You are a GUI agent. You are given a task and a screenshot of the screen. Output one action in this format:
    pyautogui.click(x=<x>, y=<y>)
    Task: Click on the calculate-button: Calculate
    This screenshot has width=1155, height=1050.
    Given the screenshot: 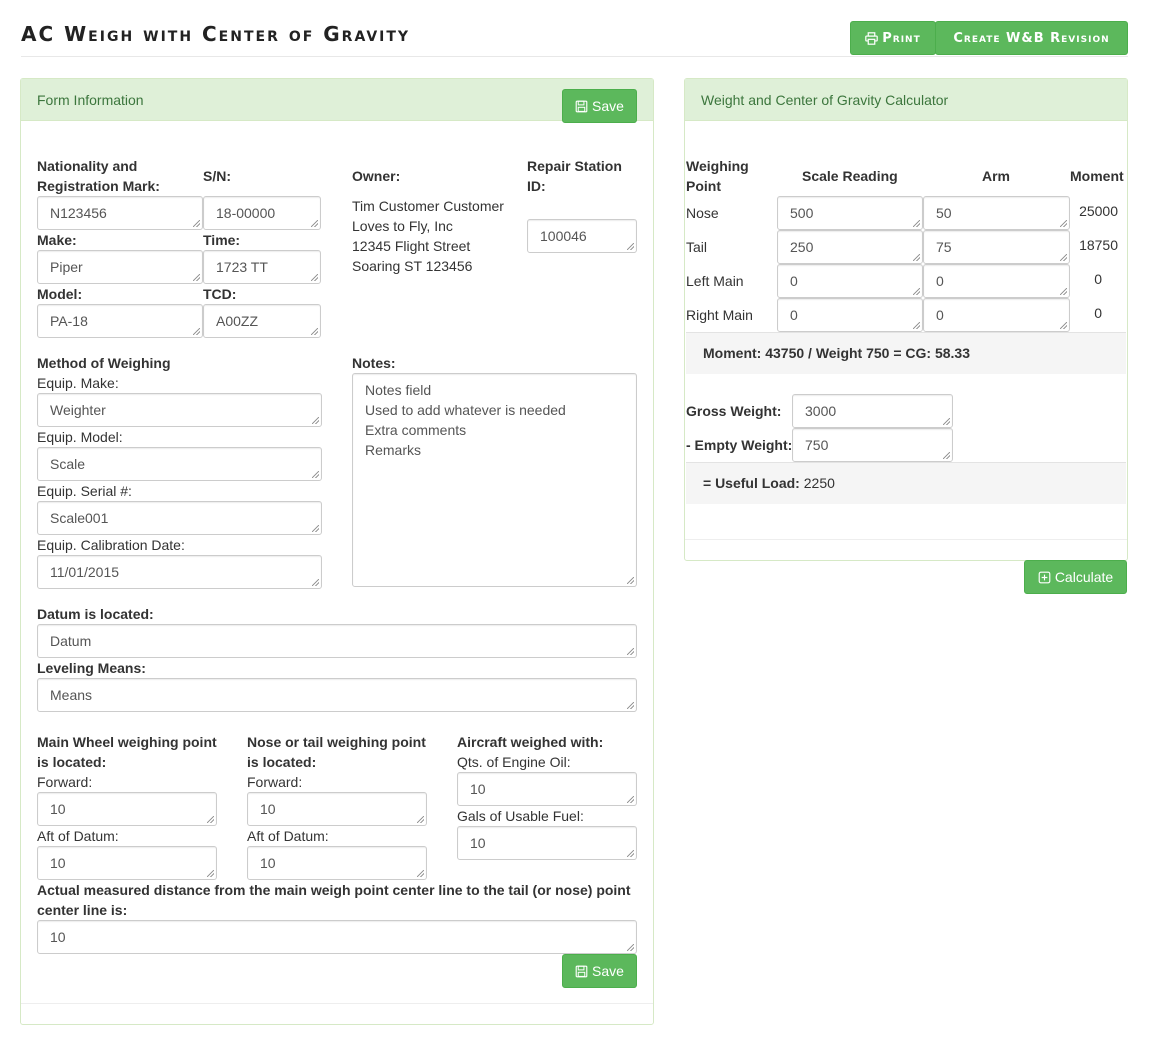 What is the action you would take?
    pyautogui.click(x=1075, y=577)
    